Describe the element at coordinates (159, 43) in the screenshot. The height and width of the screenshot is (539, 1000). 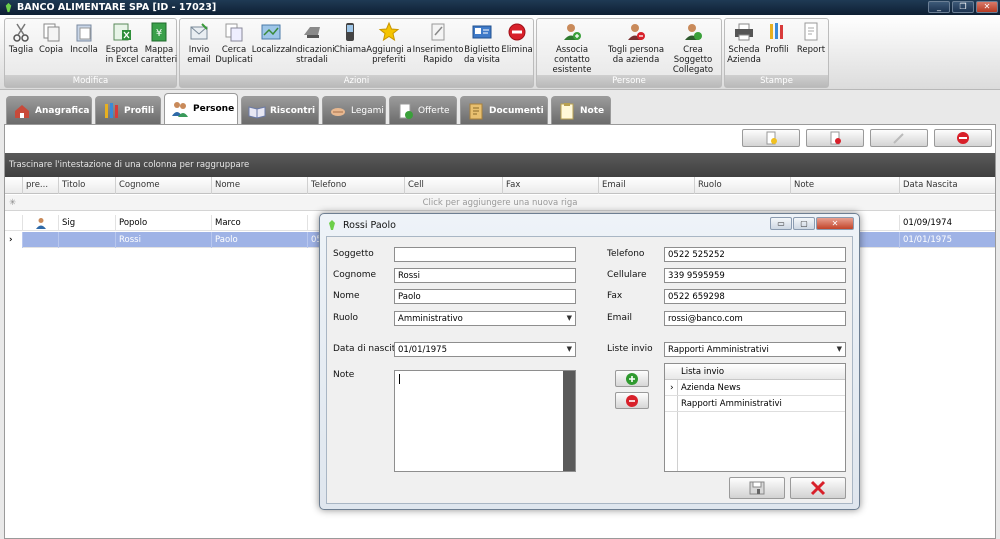
I see `charmap-button: ¥ Mappa caratteri` at that location.